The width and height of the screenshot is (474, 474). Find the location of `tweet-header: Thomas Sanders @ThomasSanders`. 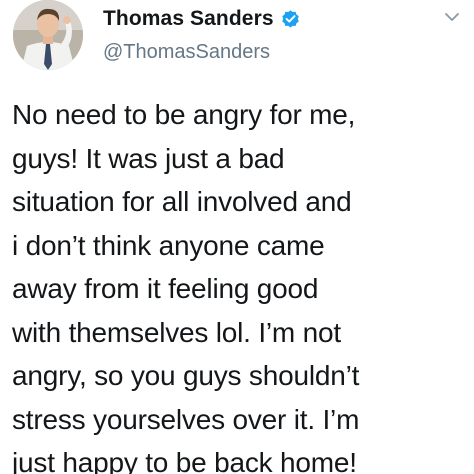

tweet-header: Thomas Sanders @ThomasSanders is located at coordinates (288, 35).